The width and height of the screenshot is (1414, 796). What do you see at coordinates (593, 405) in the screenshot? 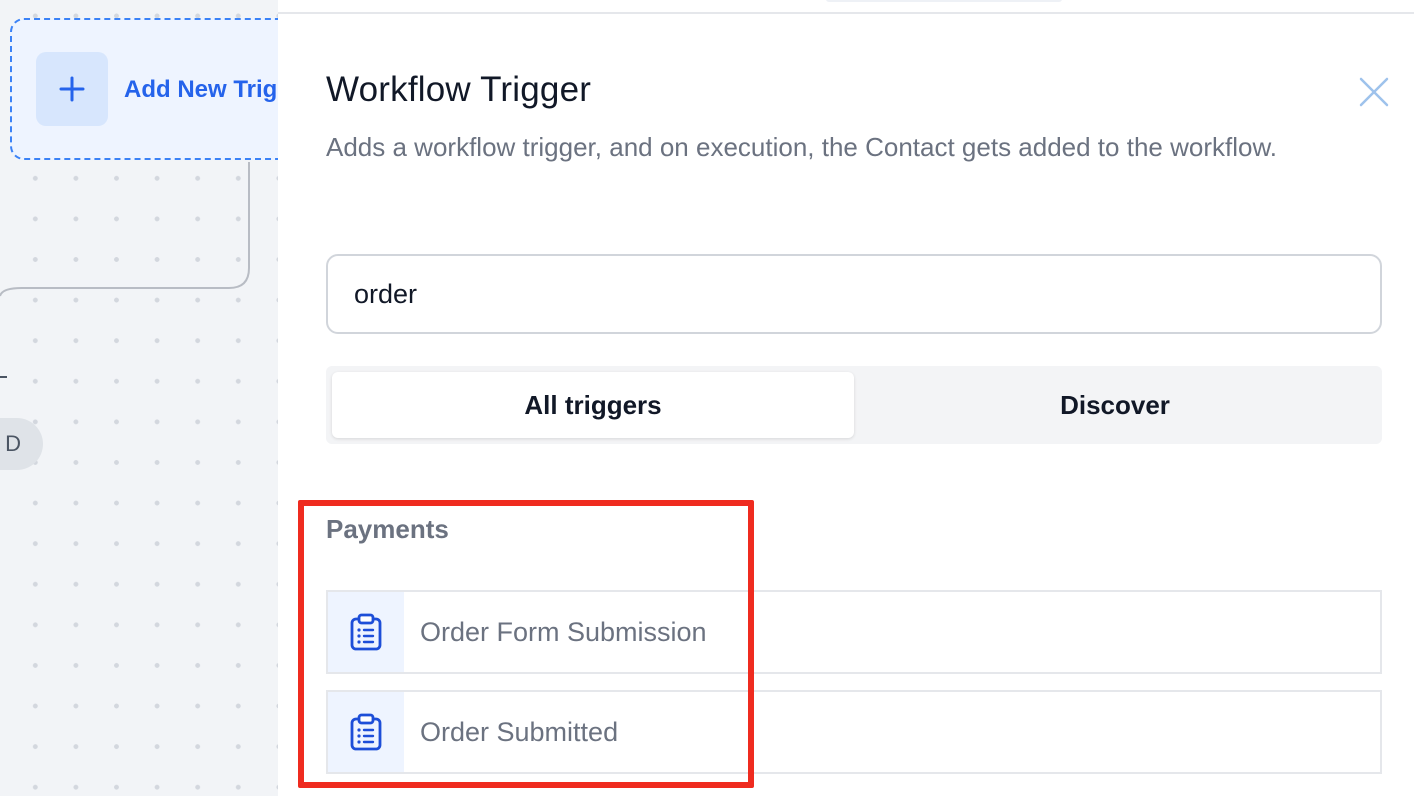
I see `tab-all-triggers: All triggers` at bounding box center [593, 405].